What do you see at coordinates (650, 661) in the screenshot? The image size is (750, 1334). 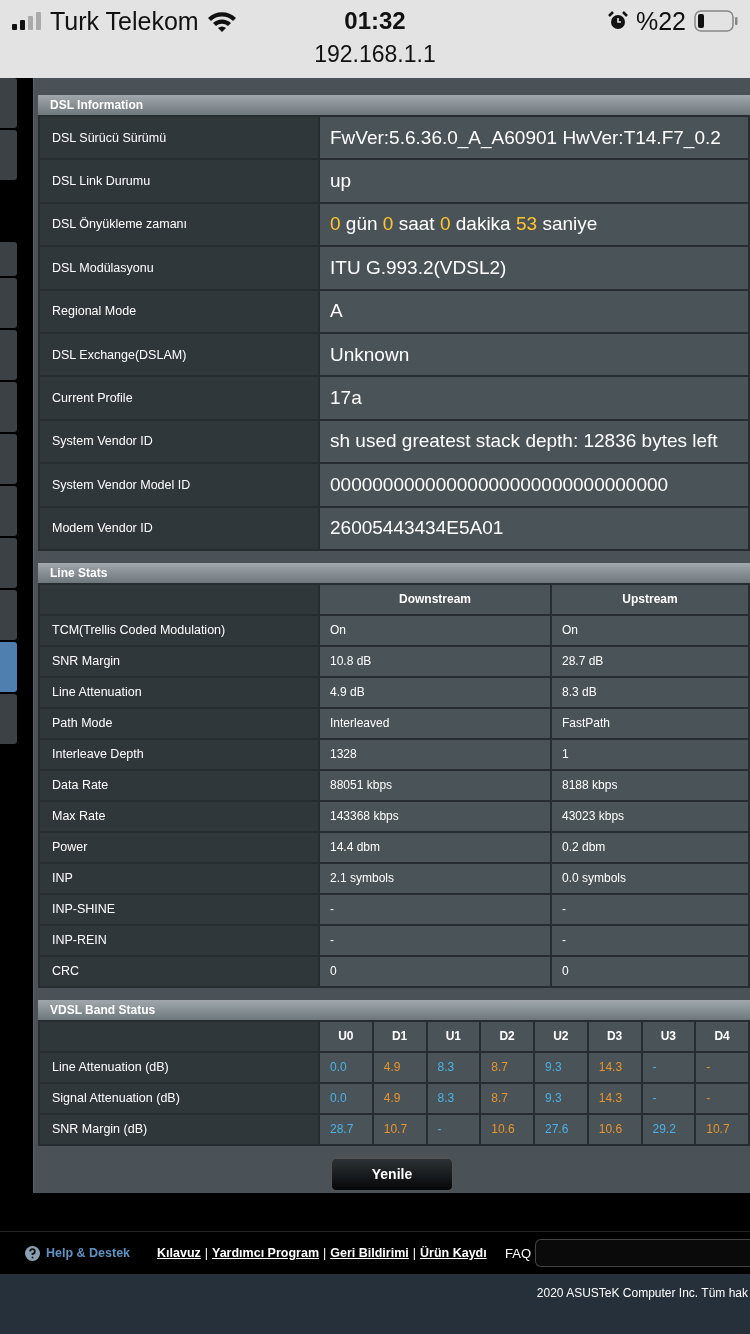 I see `table-cell: 28.7 dB` at bounding box center [650, 661].